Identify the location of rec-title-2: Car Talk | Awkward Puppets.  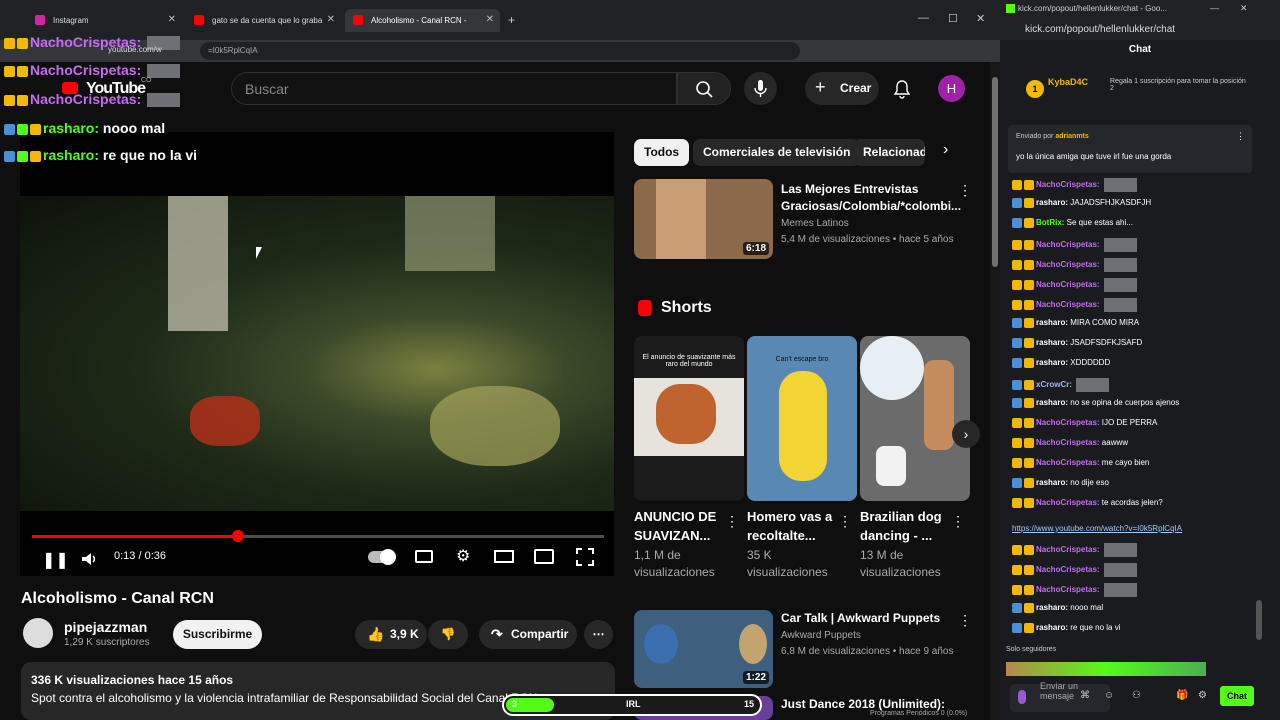
(867, 618).